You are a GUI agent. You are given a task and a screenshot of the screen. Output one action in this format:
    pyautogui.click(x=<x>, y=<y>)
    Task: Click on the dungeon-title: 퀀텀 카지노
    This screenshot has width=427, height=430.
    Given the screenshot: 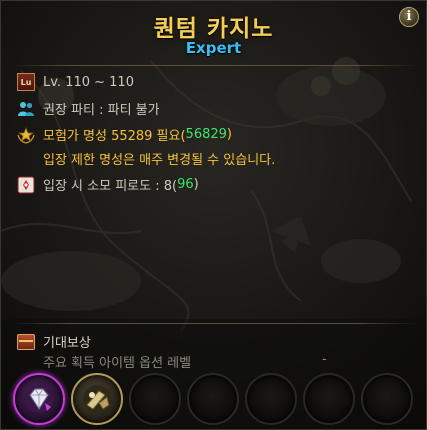 What is the action you would take?
    pyautogui.click(x=213, y=29)
    